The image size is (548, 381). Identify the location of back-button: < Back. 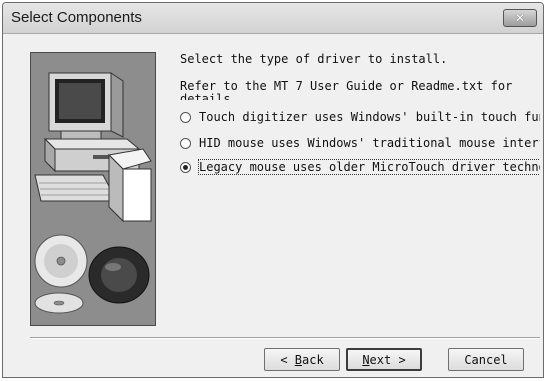
(302, 359).